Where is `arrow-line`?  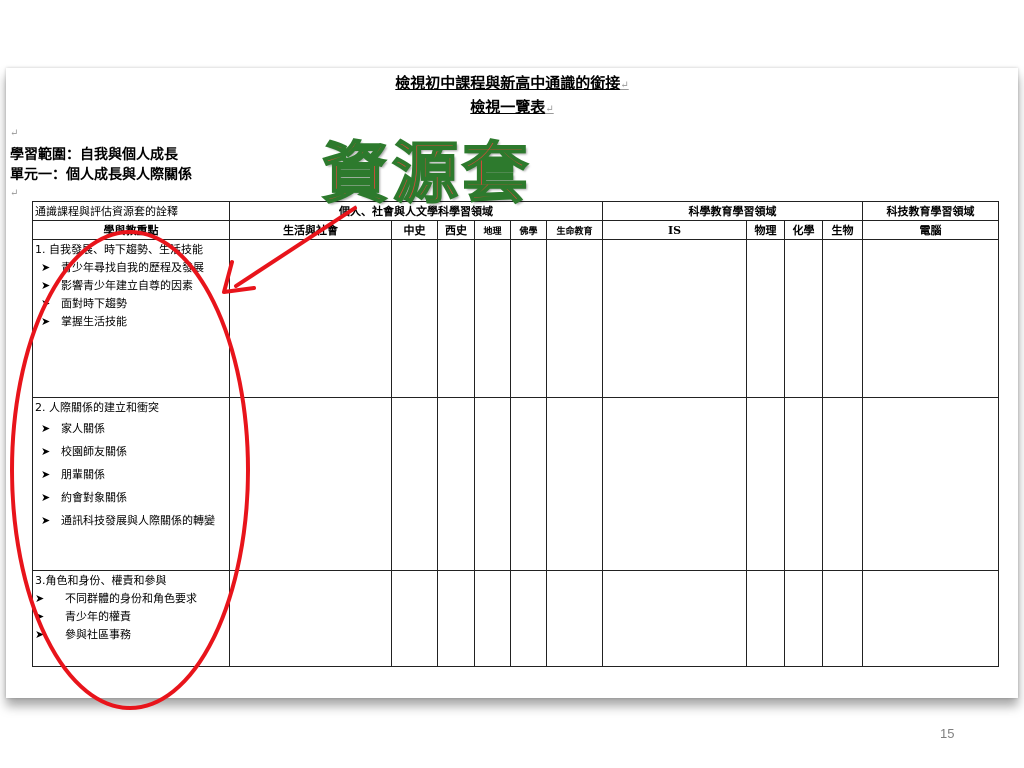
arrow-line is located at coordinates (295, 247).